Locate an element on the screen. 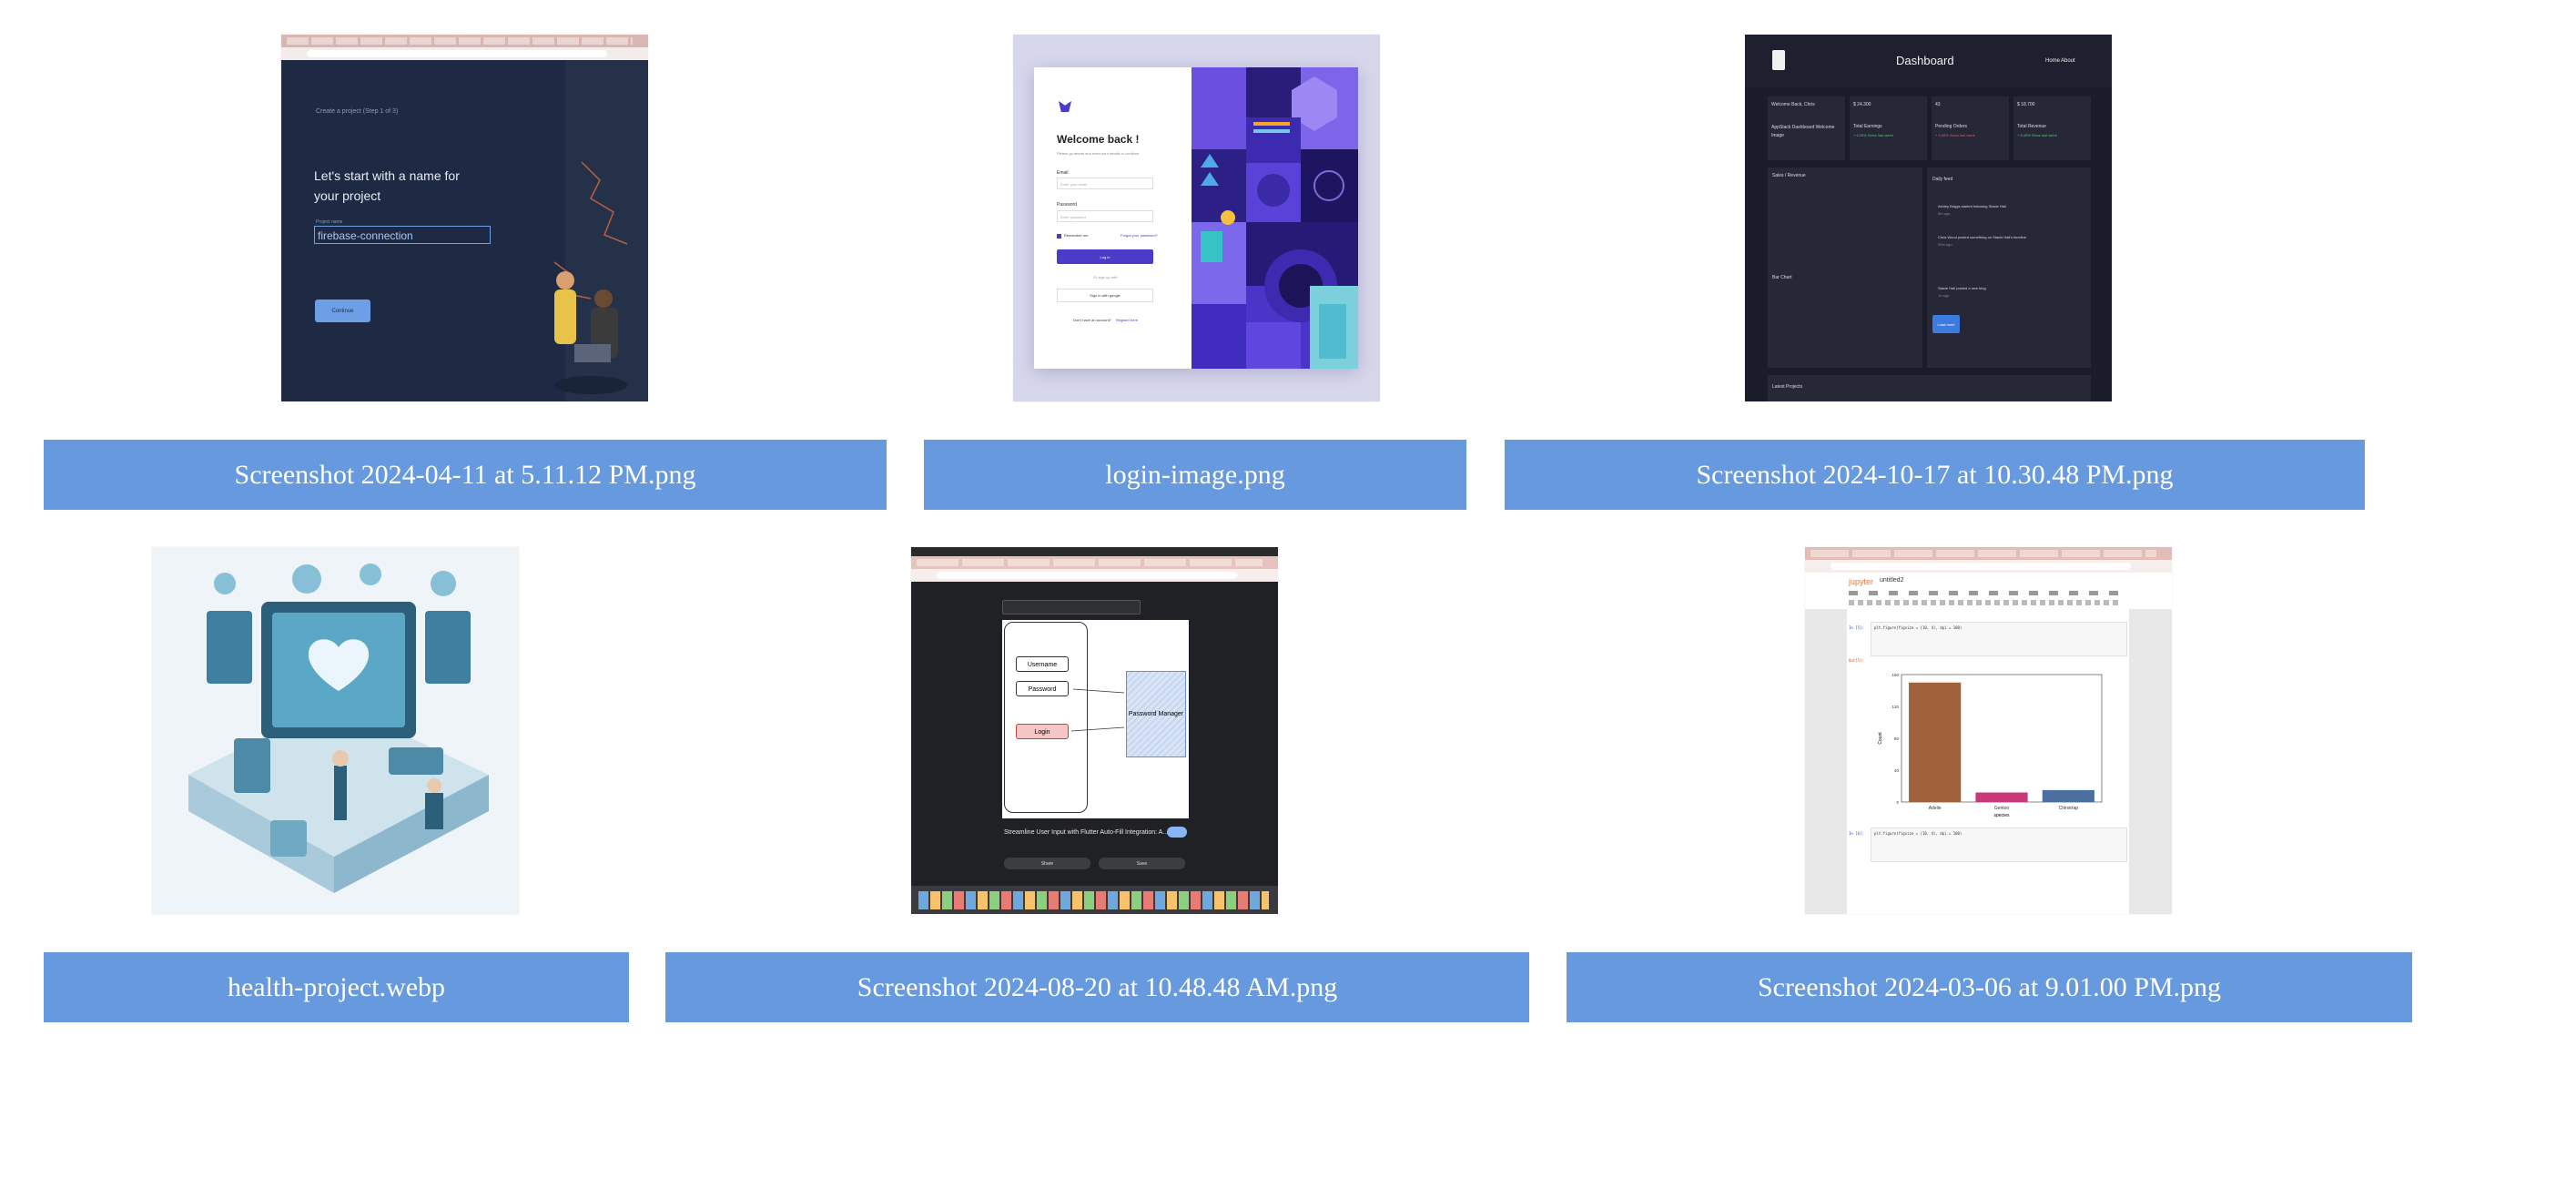  code-cell-1: plt.figure(figsize = (10, 4), dpi = 100) is located at coordinates (1999, 639).